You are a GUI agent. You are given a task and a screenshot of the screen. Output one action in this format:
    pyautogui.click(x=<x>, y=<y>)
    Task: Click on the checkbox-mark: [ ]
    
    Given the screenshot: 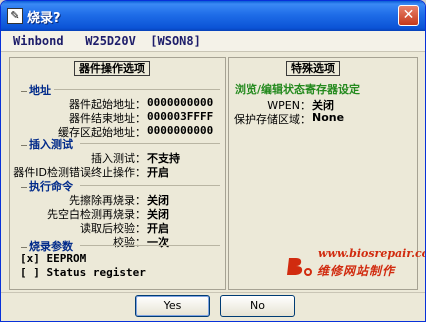 What is the action you would take?
    pyautogui.click(x=30, y=272)
    